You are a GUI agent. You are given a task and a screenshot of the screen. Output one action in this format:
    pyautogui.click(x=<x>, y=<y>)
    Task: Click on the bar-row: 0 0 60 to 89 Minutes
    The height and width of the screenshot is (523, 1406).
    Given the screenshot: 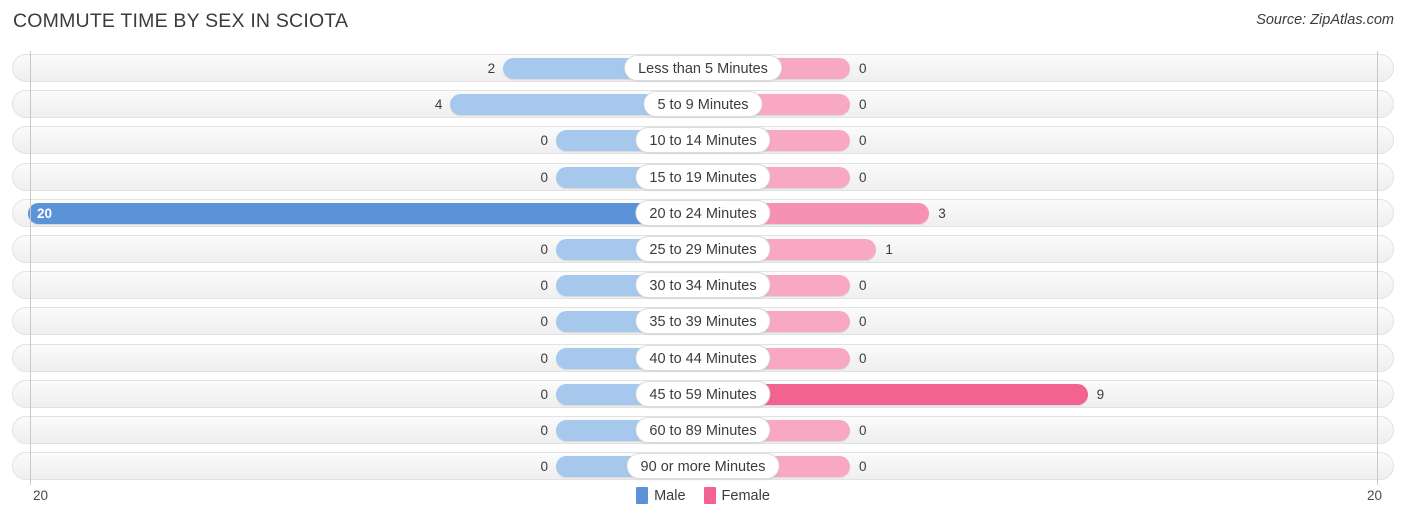 What is the action you would take?
    pyautogui.click(x=703, y=431)
    